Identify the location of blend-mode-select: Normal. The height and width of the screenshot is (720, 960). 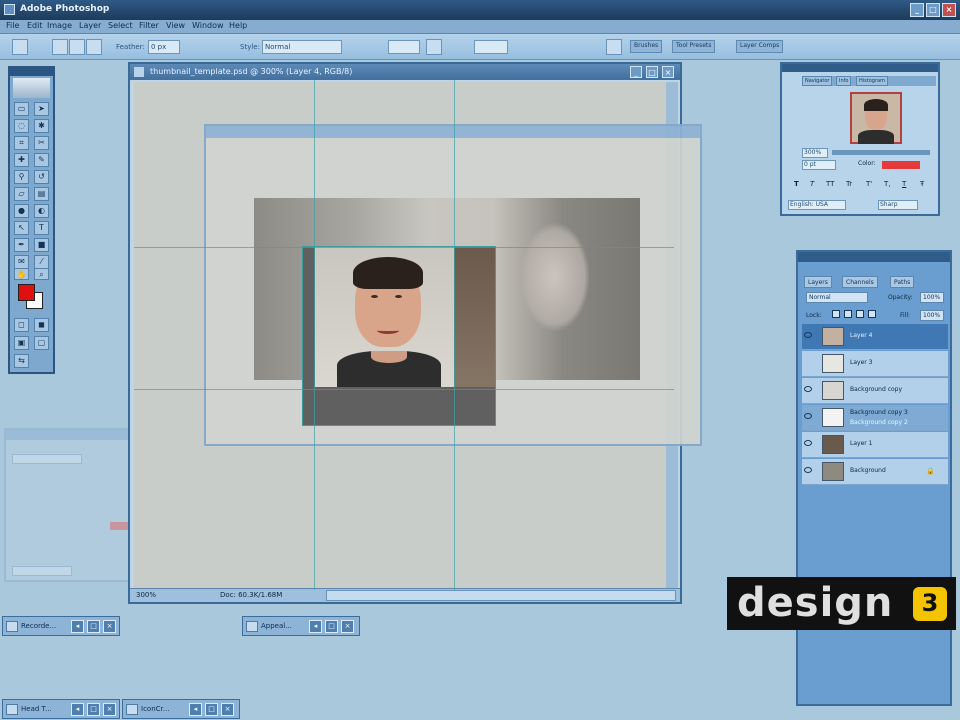
(837, 297).